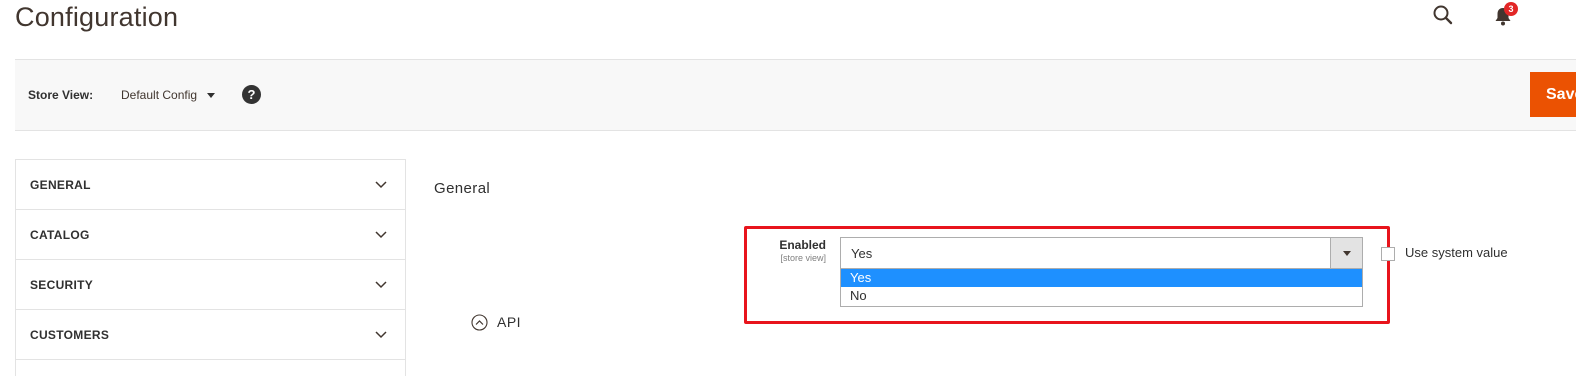 The height and width of the screenshot is (376, 1576). I want to click on dropdown-arrow-icon, so click(1346, 253).